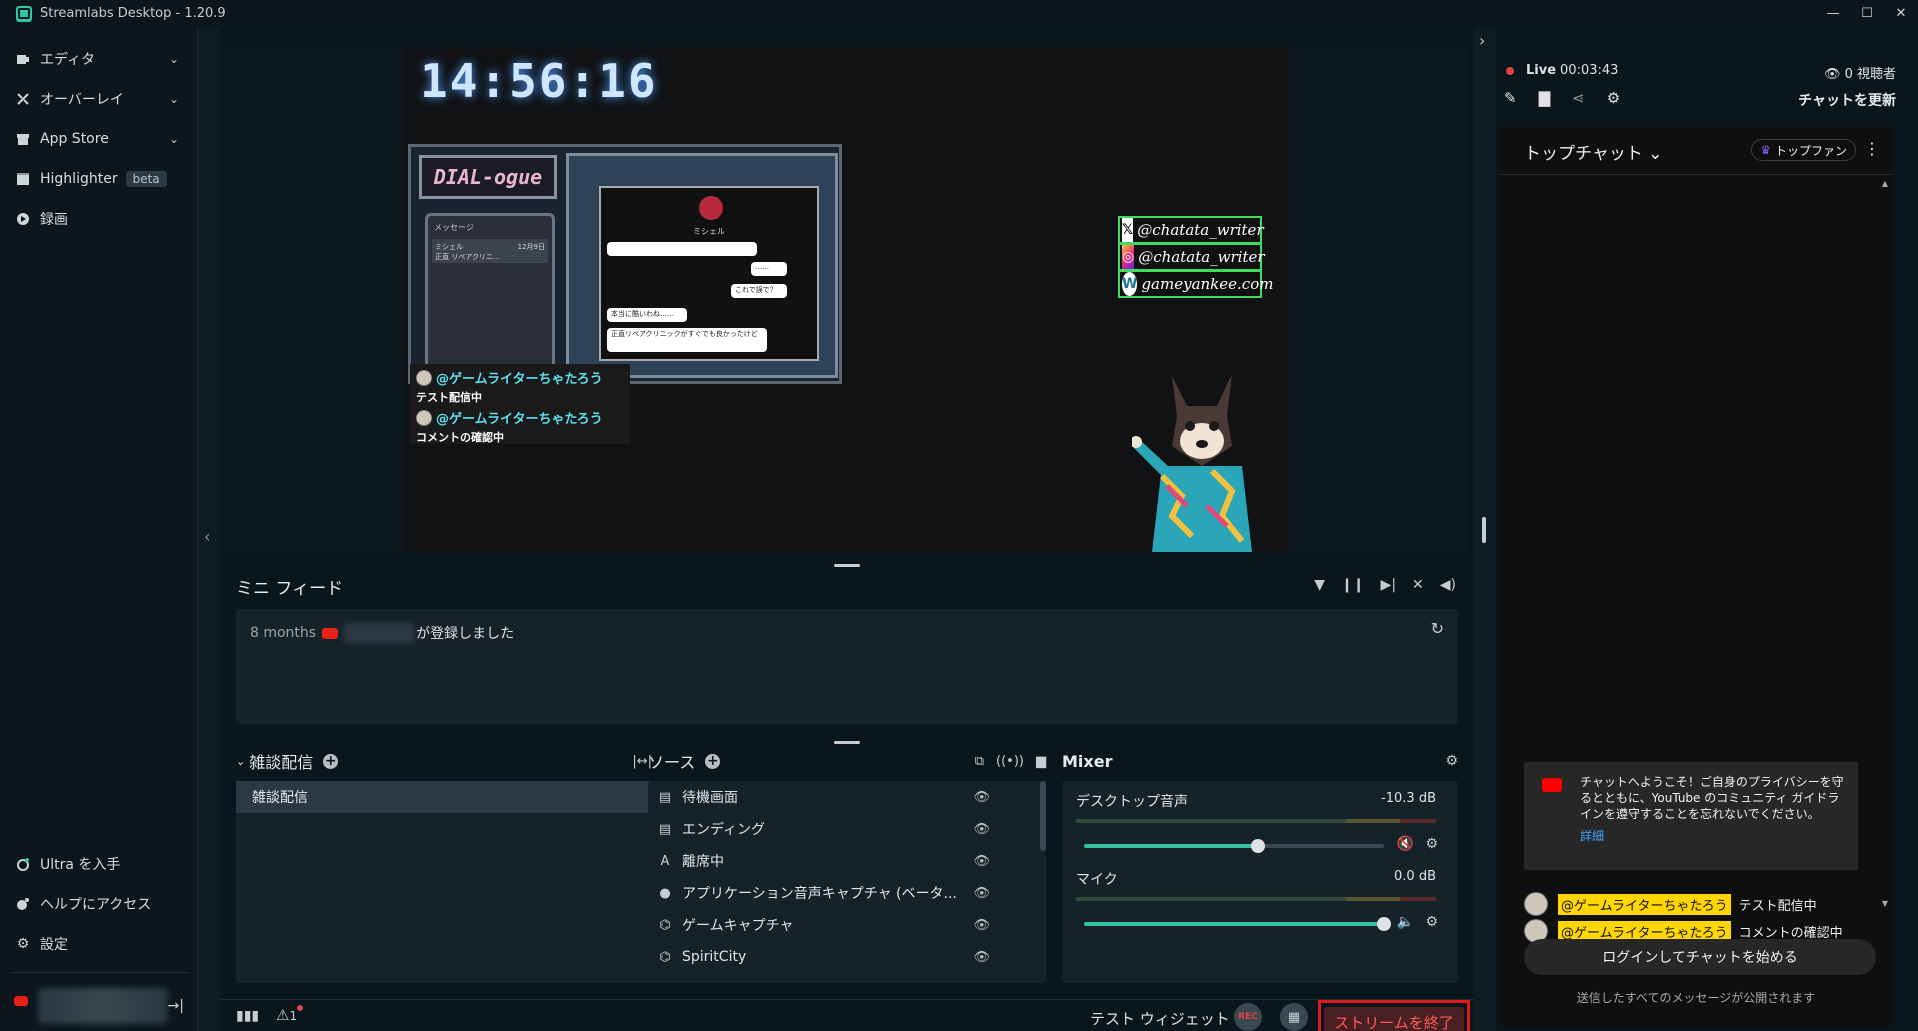 This screenshot has height=1031, width=1918. I want to click on end-stream-button: ストリームを終了, so click(1394, 1018).